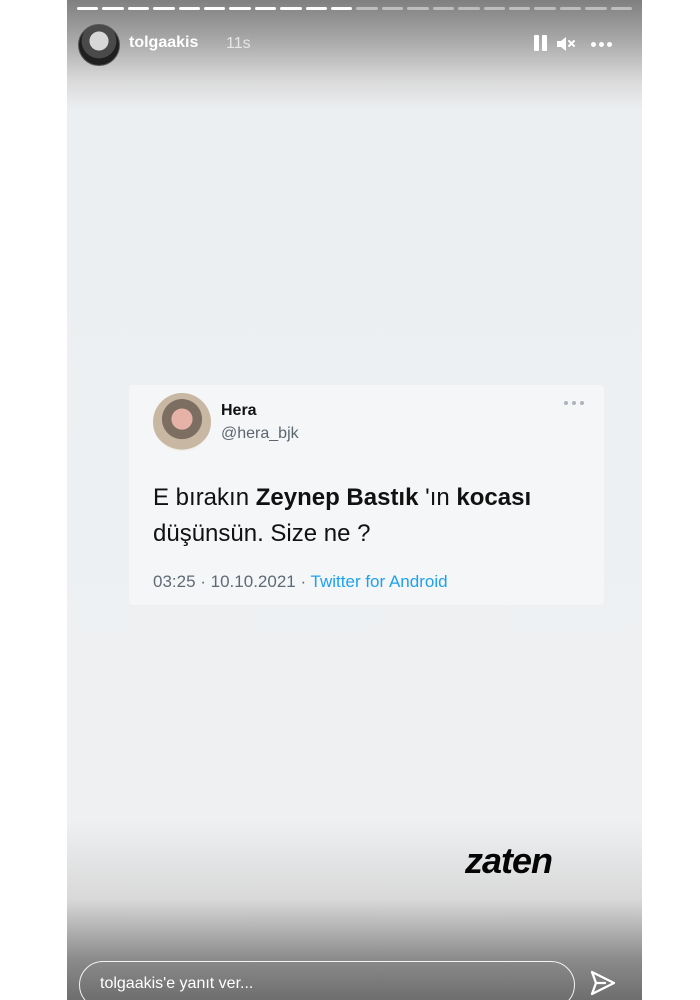 The image size is (700, 1000). I want to click on tweet-source: Twitter for Android, so click(379, 581).